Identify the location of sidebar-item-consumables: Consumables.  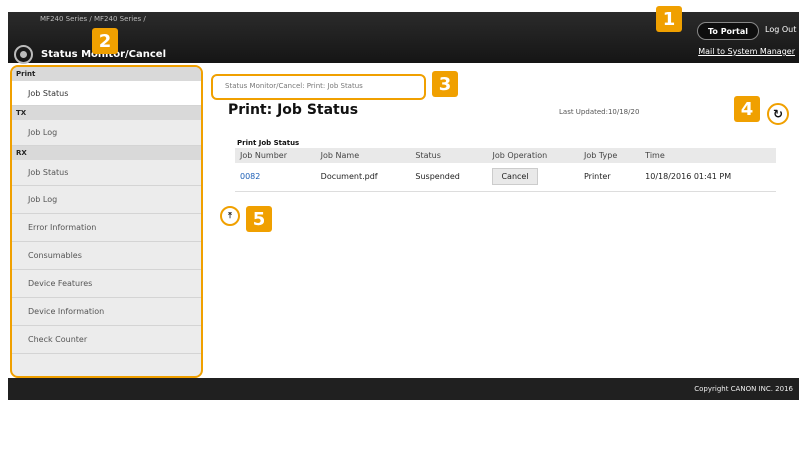
(106, 256).